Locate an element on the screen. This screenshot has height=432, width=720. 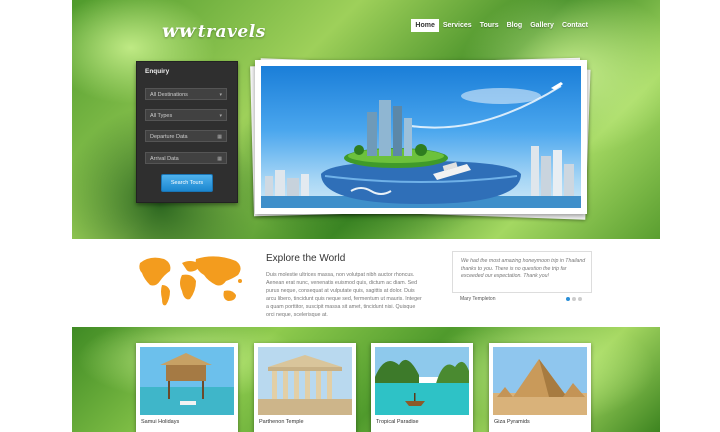
beach-hut-image is located at coordinates (187, 381).